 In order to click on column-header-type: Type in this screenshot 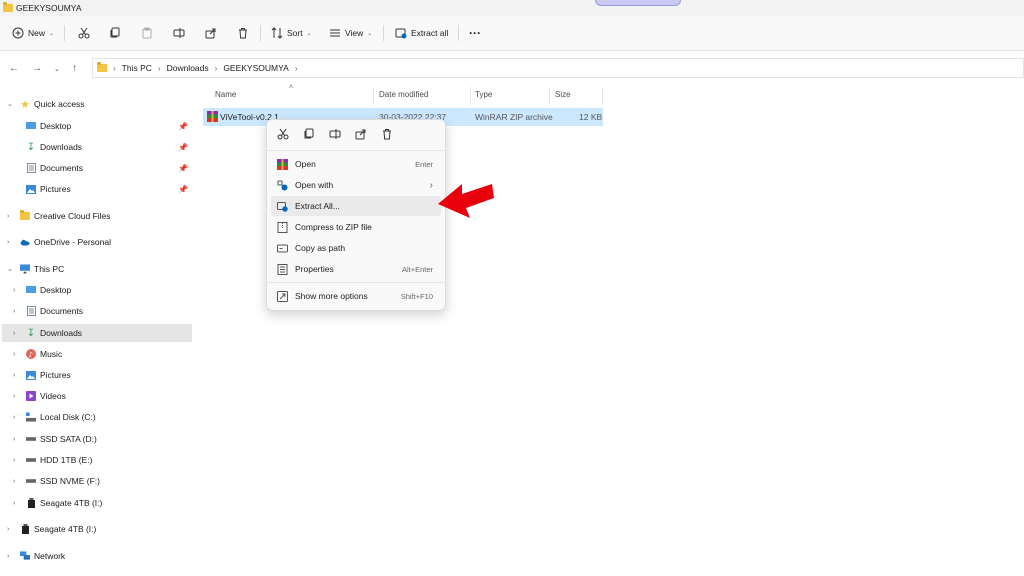, I will do `click(483, 94)`.